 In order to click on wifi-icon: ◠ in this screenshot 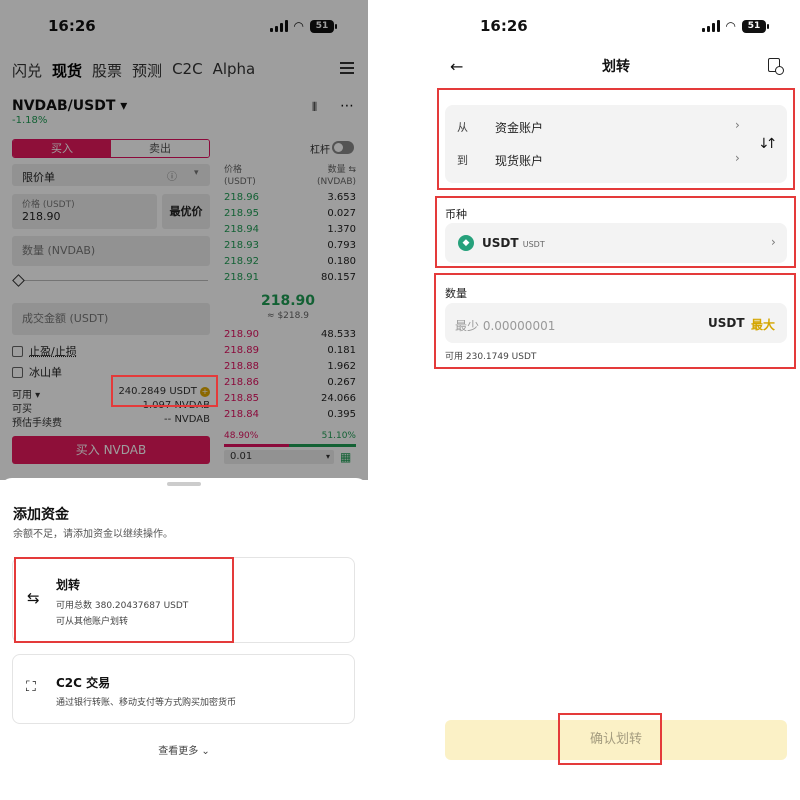, I will do `click(730, 26)`.